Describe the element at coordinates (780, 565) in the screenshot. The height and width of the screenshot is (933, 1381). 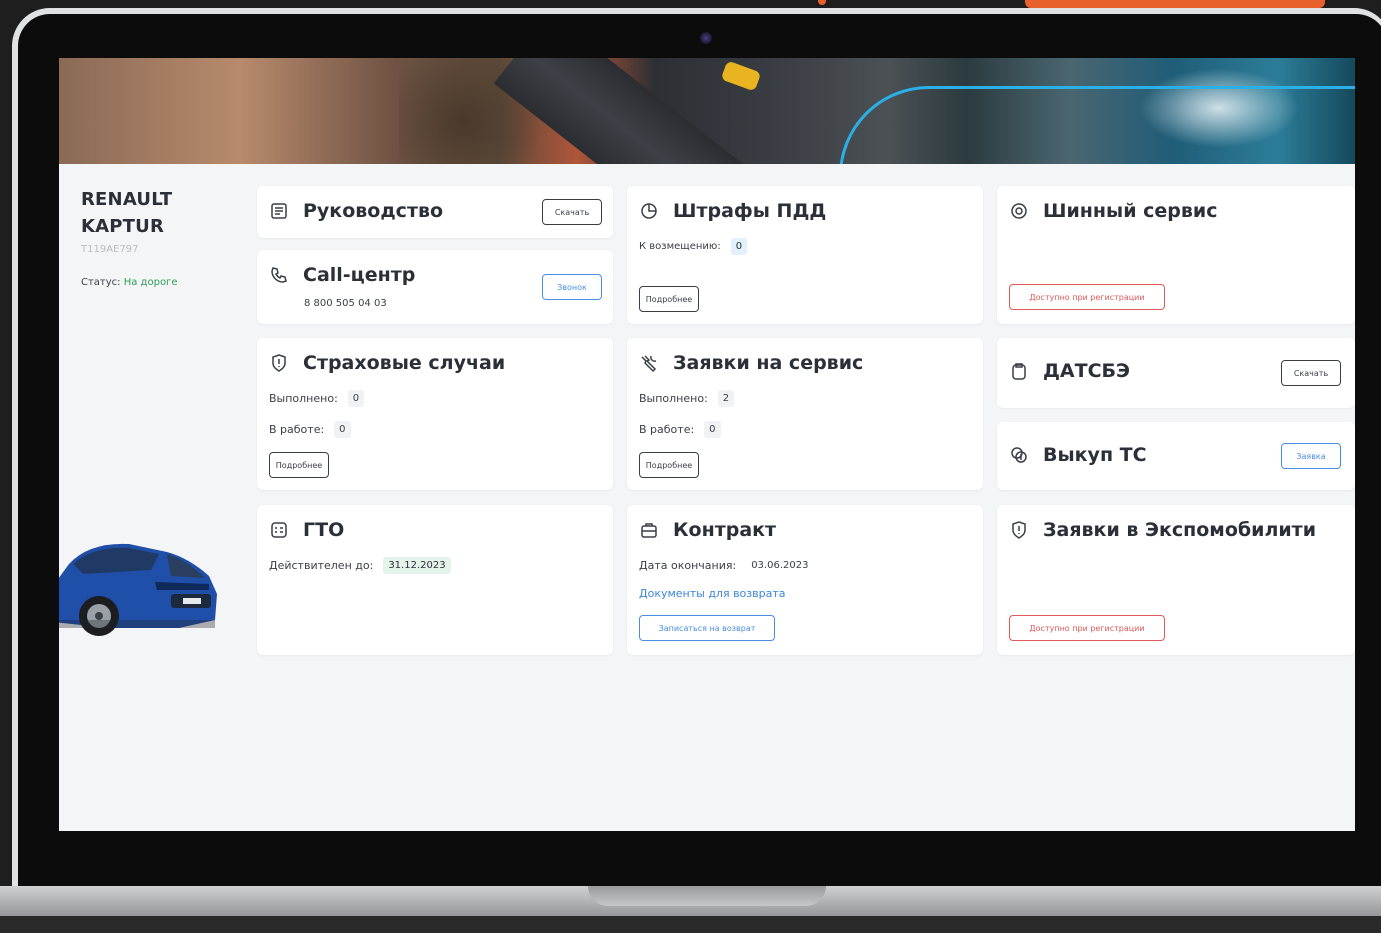
I see `contract-end-value: 03.06.2023` at that location.